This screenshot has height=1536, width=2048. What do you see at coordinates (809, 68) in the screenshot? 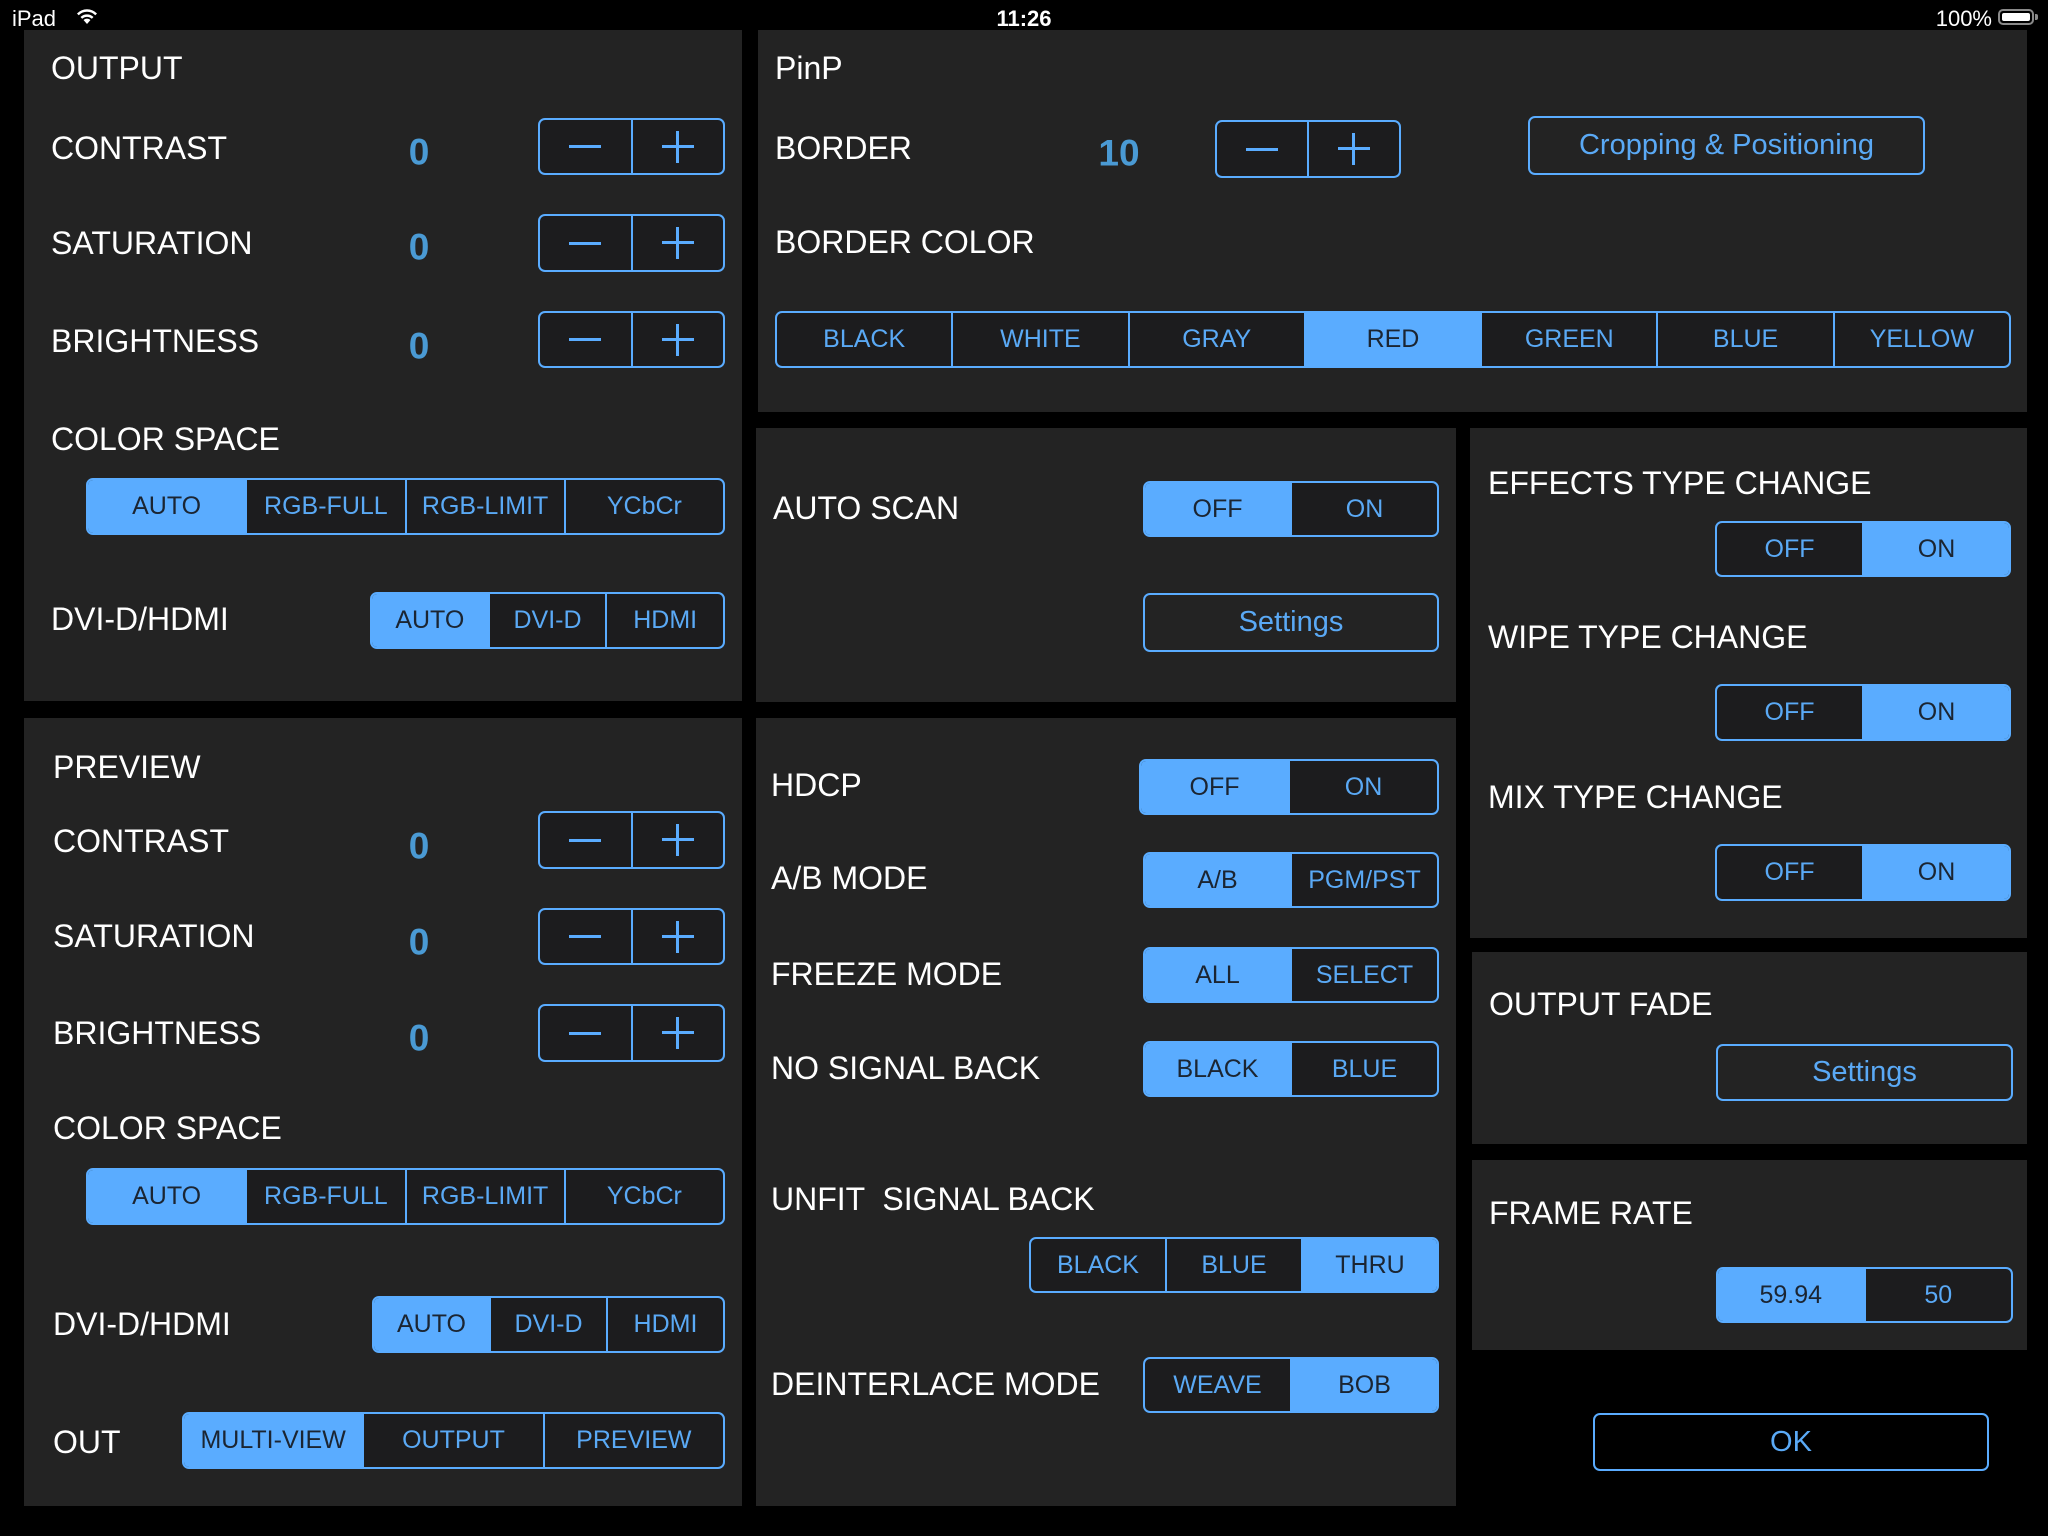
I see `pinp-title: PinP` at bounding box center [809, 68].